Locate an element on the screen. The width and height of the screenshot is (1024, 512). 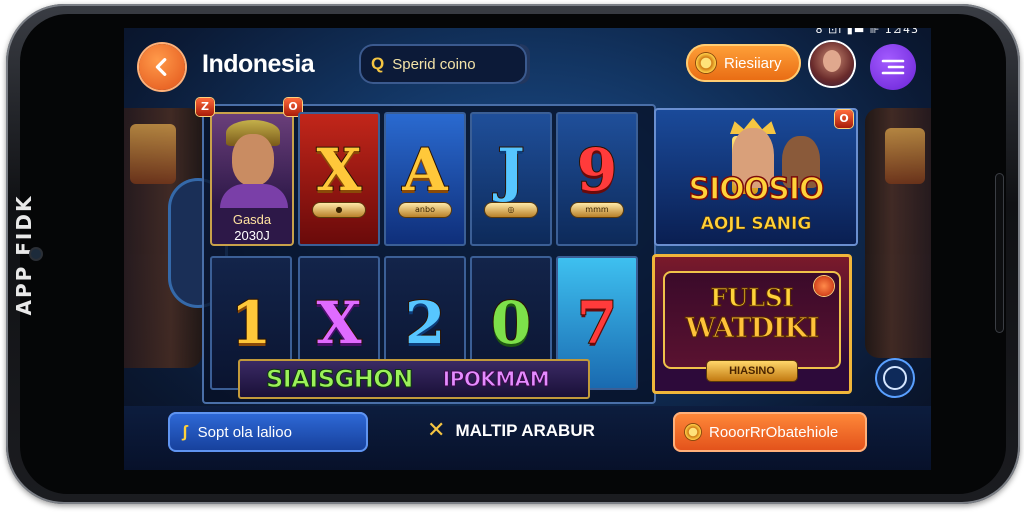
cross-swords-icon: ✕ is located at coordinates (436, 430).